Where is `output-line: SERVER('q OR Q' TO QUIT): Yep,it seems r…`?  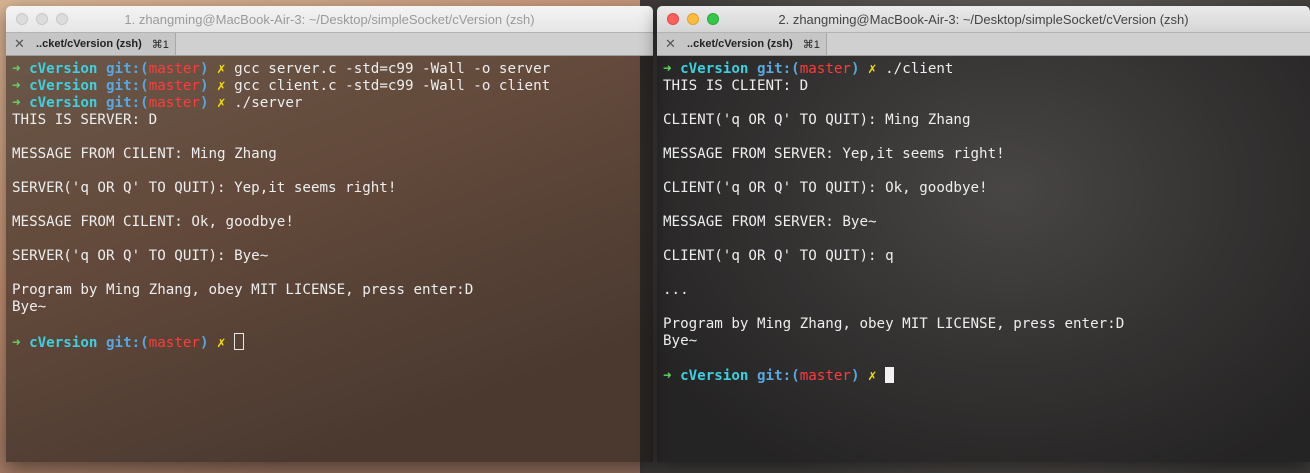 output-line: SERVER('q OR Q' TO QUIT): Yep,it seems r… is located at coordinates (204, 188).